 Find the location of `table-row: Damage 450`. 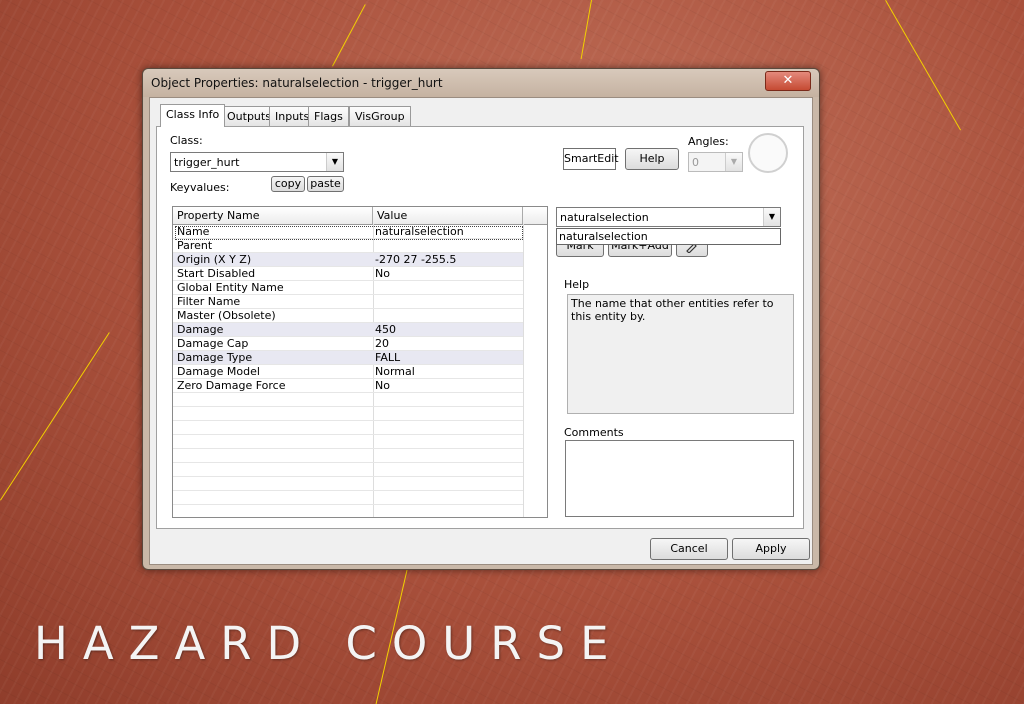

table-row: Damage 450 is located at coordinates (348, 330).